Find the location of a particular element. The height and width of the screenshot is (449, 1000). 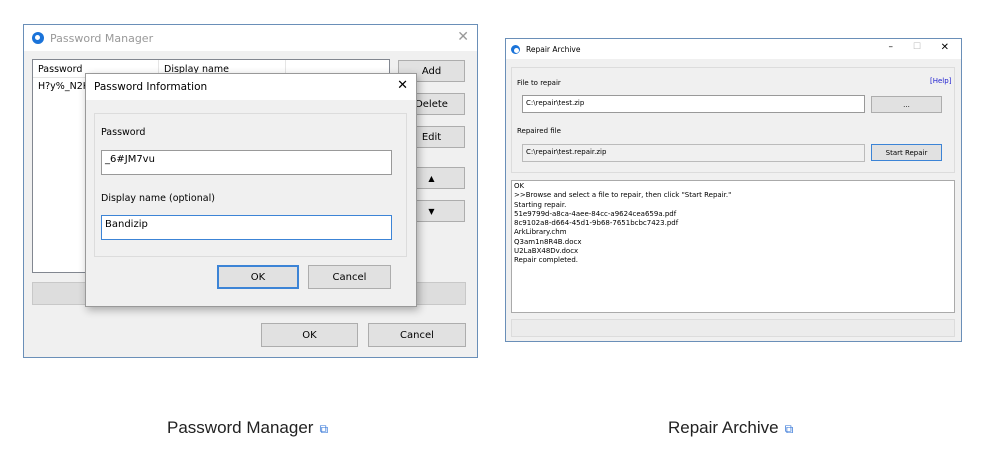

title-bar: Password Manager ✕ is located at coordinates (250, 38).